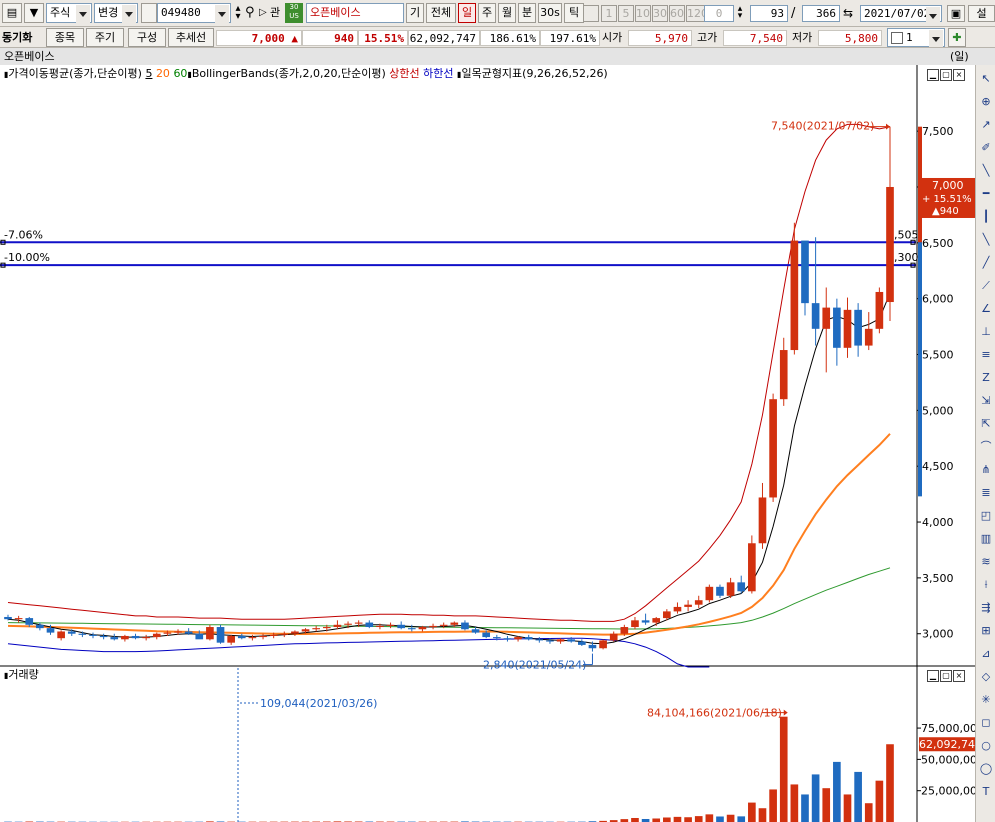 The height and width of the screenshot is (822, 995). Describe the element at coordinates (147, 37) in the screenshot. I see `quote-button-2: 구성` at that location.